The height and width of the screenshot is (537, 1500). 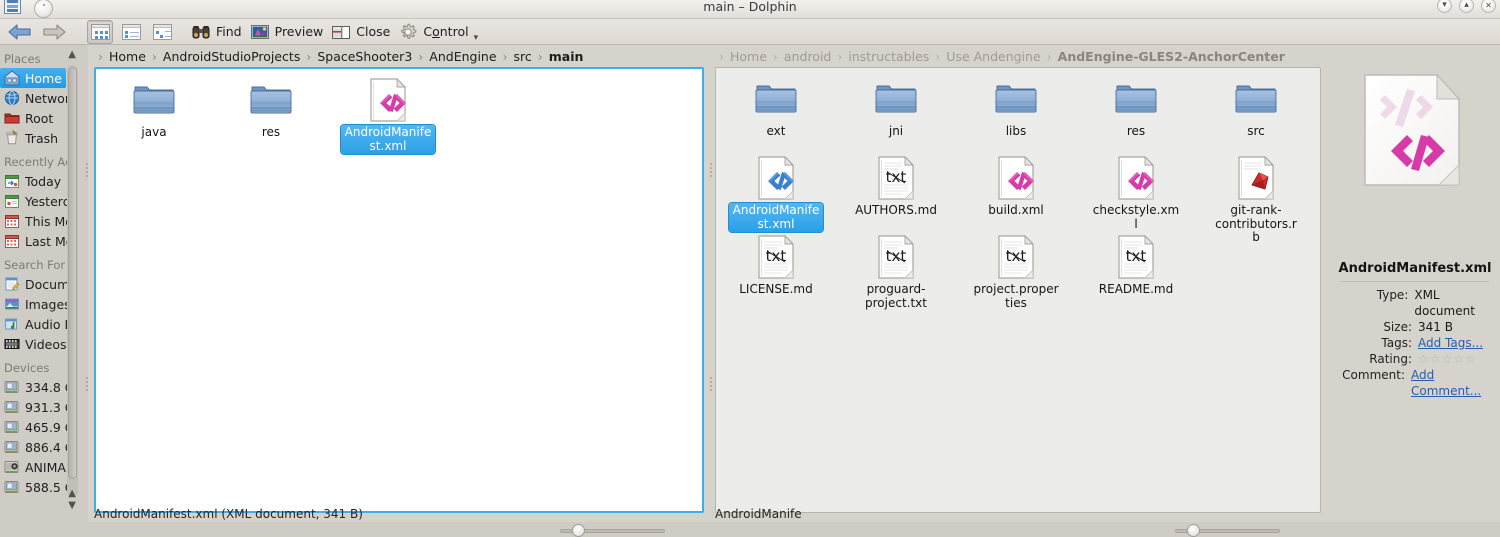 What do you see at coordinates (36, 98) in the screenshot?
I see `sidebar-item-network: Network` at bounding box center [36, 98].